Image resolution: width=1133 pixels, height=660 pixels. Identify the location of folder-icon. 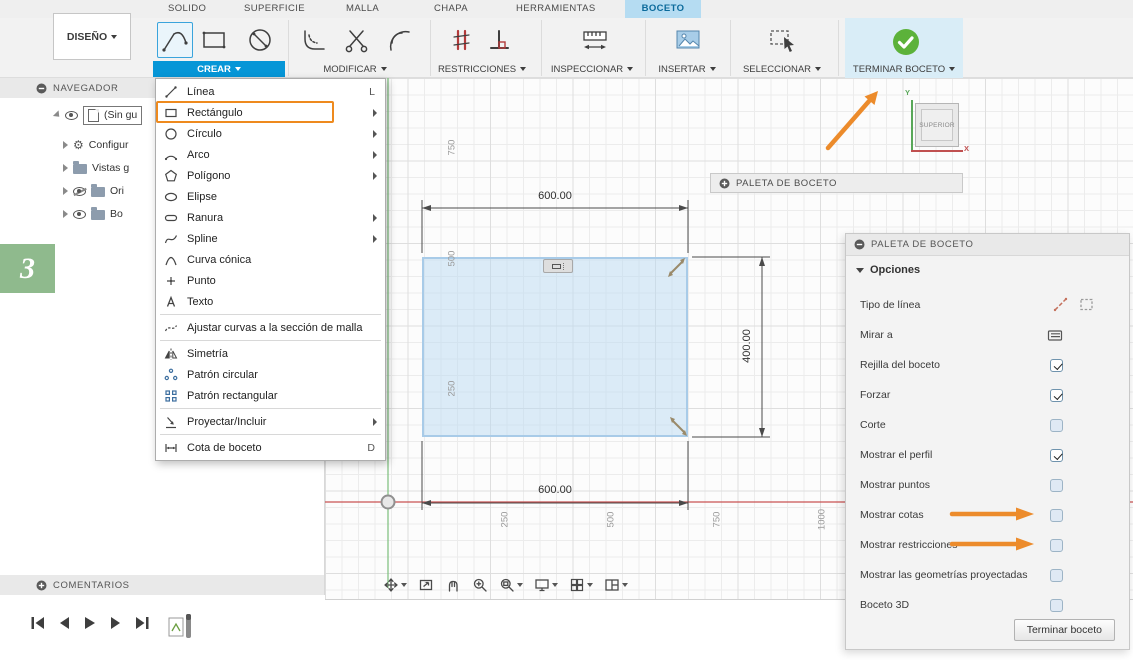
(98, 190).